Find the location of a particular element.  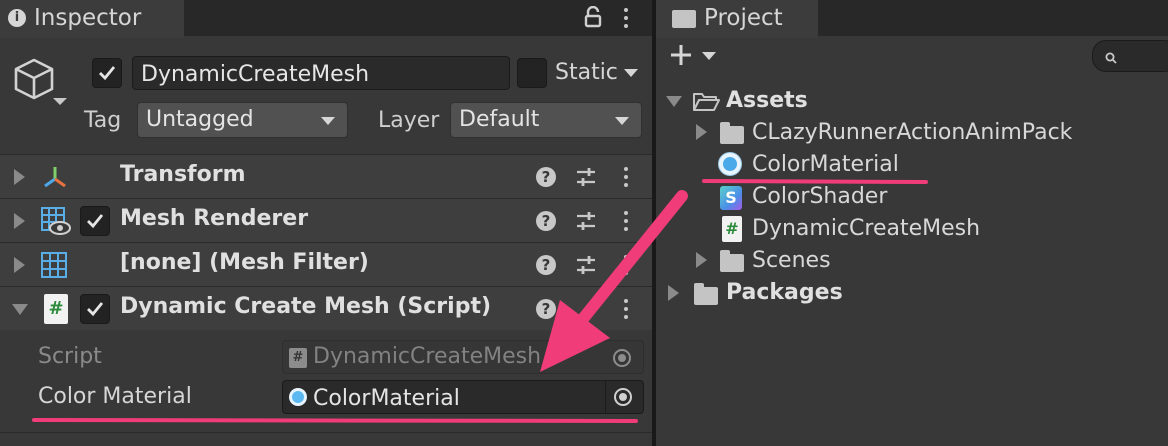

annotation-arrow-head is located at coordinates (575, 336).